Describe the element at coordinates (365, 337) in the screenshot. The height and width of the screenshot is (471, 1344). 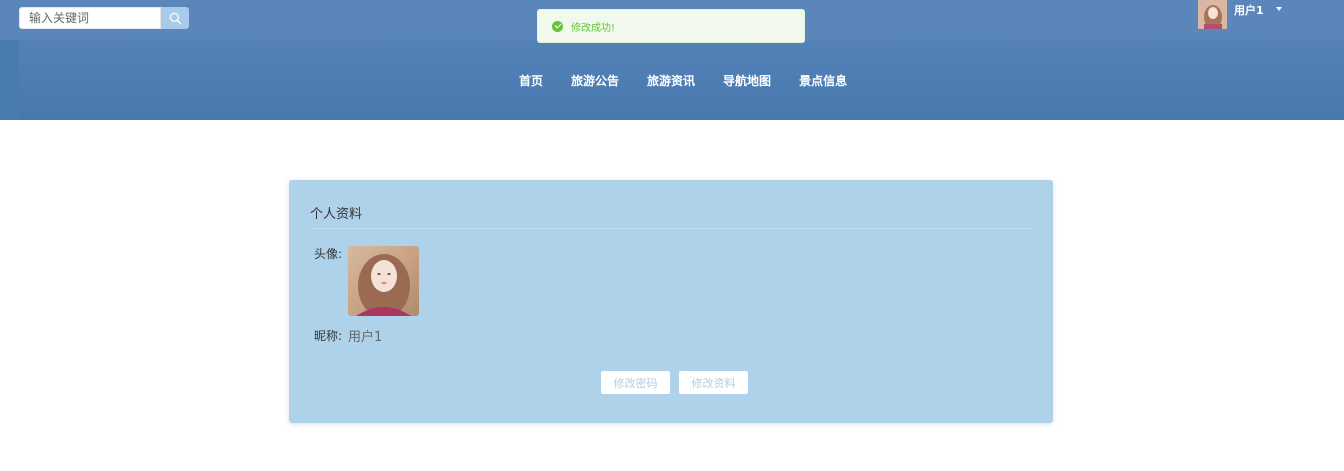
I see `nickname-value: 用户1` at that location.